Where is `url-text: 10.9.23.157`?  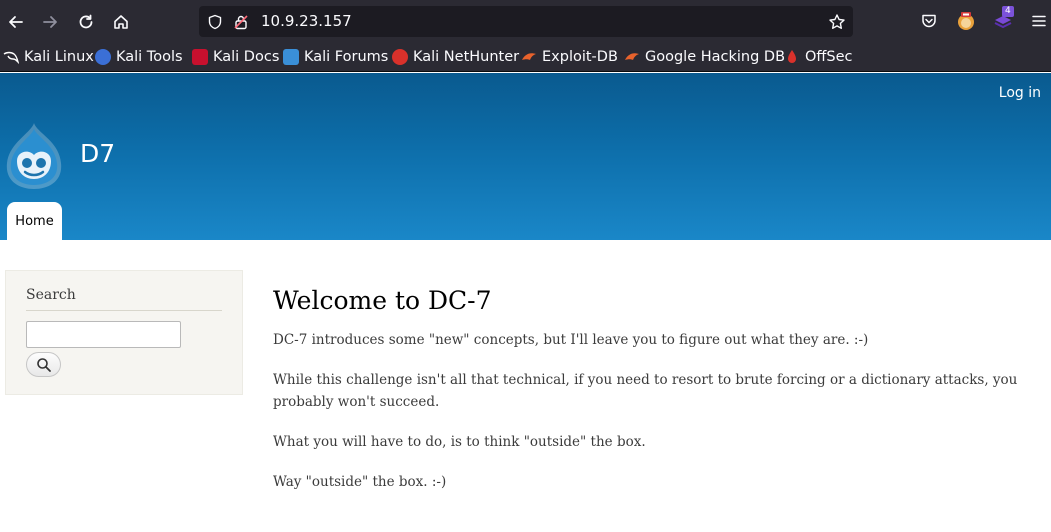 url-text: 10.9.23.157 is located at coordinates (306, 21).